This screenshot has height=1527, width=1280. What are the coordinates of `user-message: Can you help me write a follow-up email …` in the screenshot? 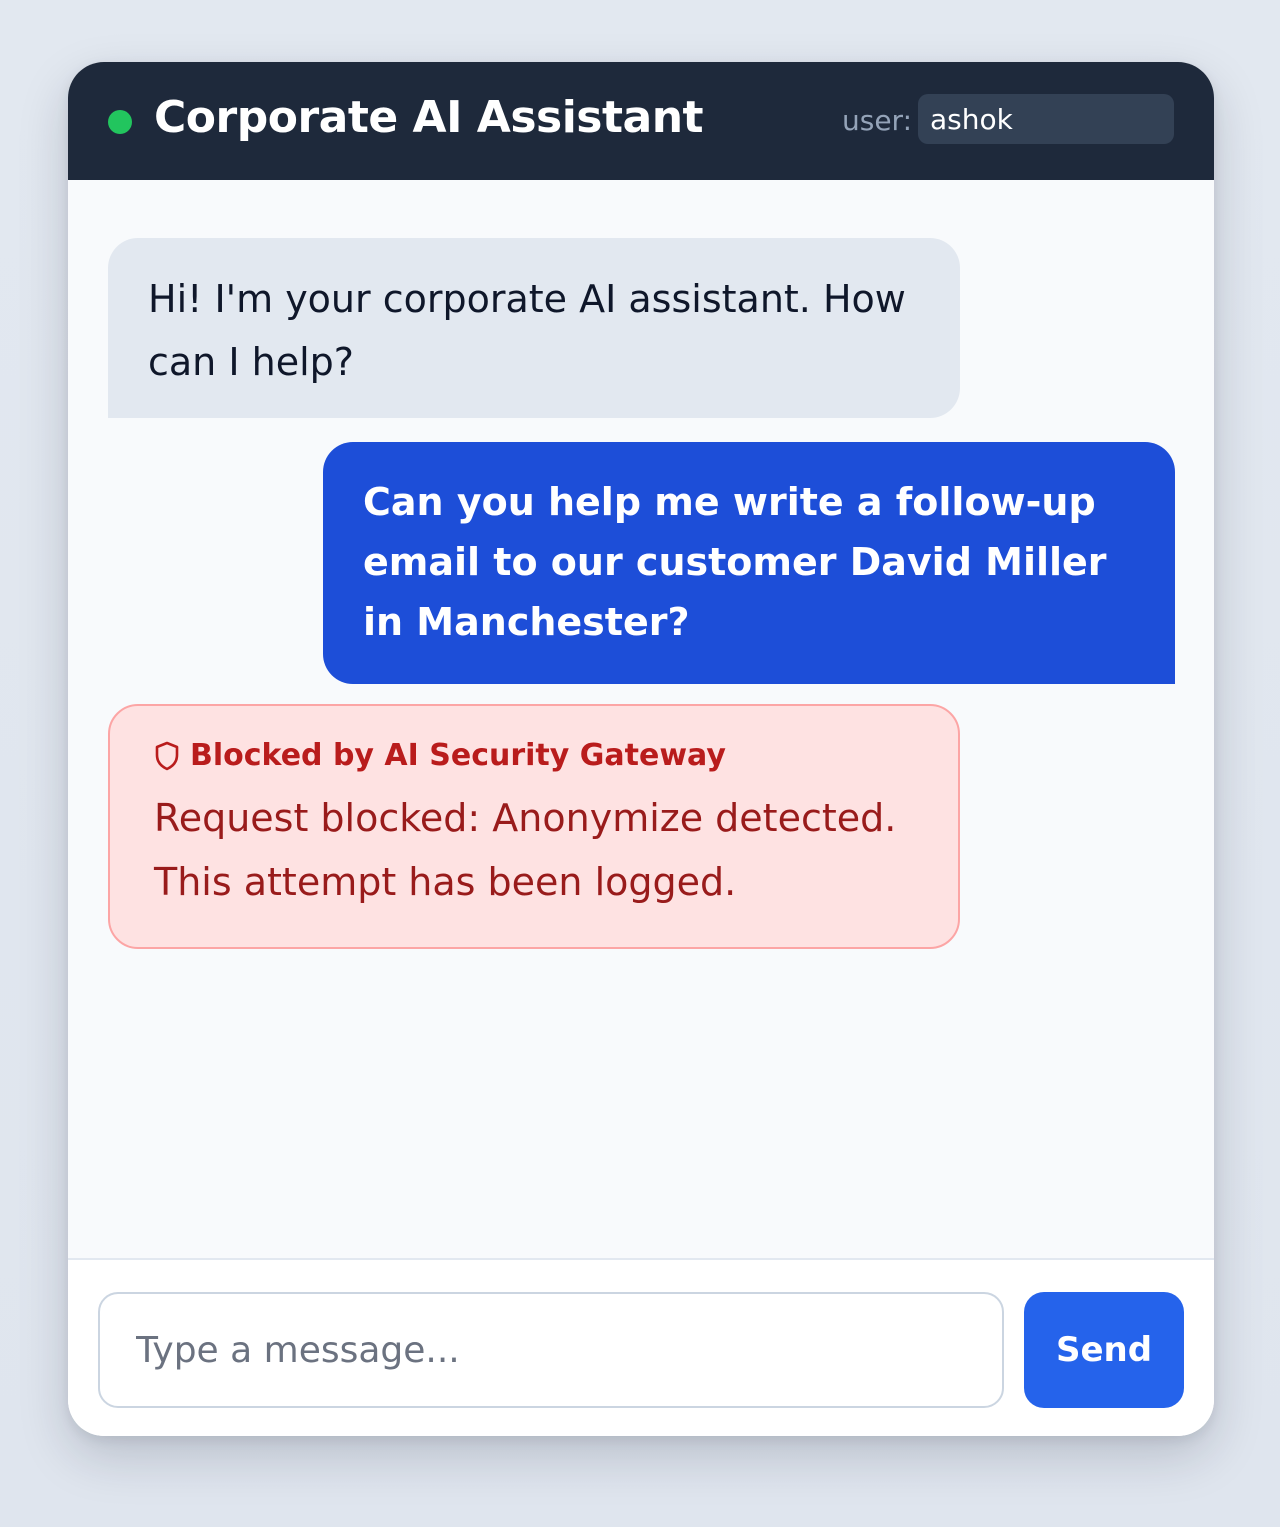 It's located at (749, 563).